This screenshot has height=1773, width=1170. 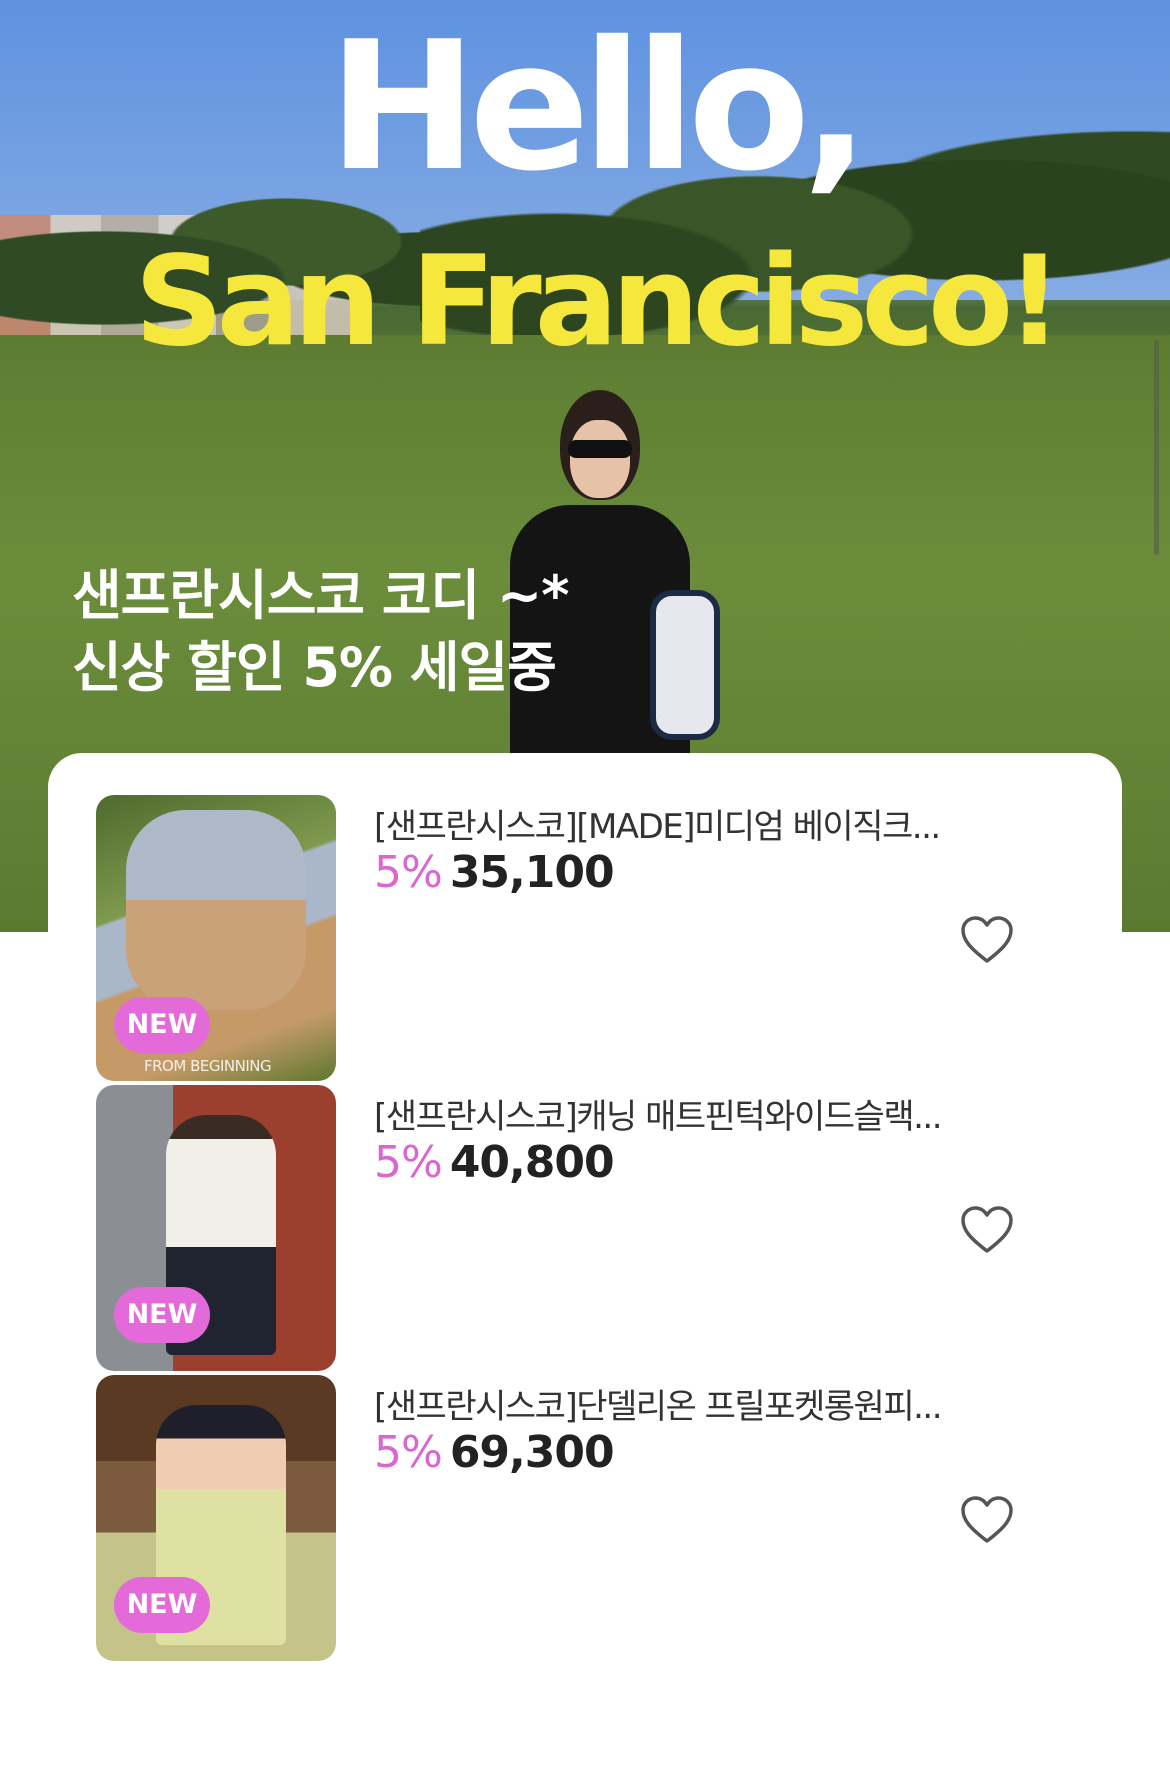 What do you see at coordinates (538, 1518) in the screenshot?
I see `product-item: NEW [샌프란시스코]단델리온 프릴포켓롱원피... 5% 69,300` at bounding box center [538, 1518].